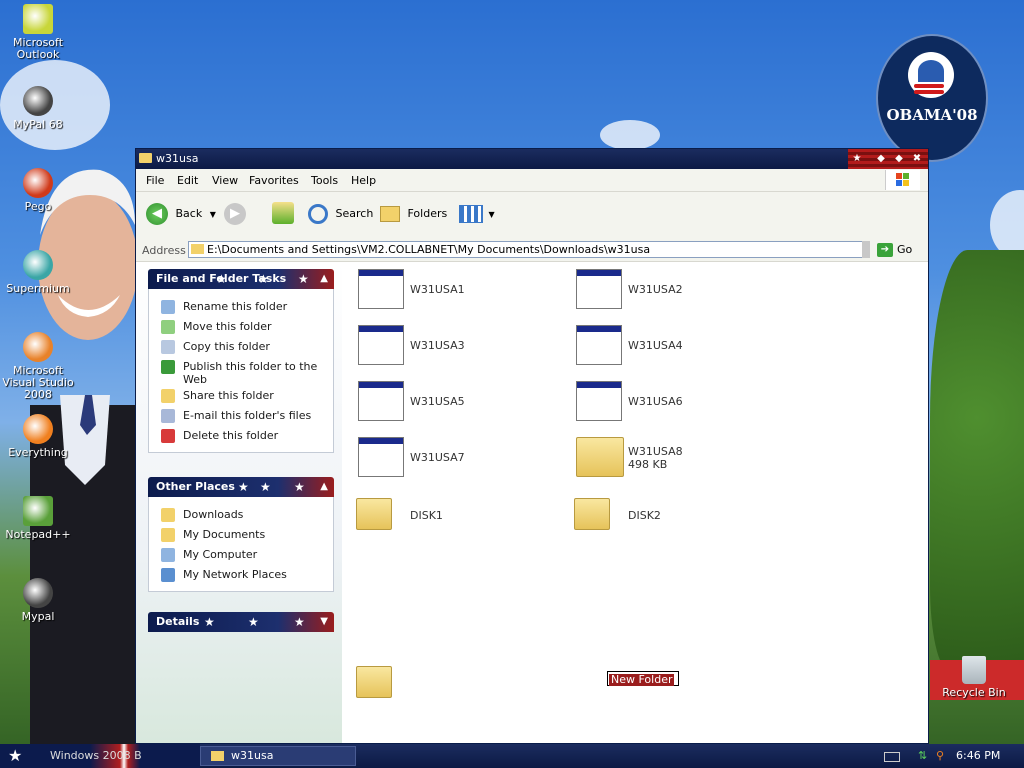 Image resolution: width=1024 pixels, height=768 pixels. Describe the element at coordinates (38, 518) in the screenshot. I see `desktop-icon-7: Notepad++` at that location.